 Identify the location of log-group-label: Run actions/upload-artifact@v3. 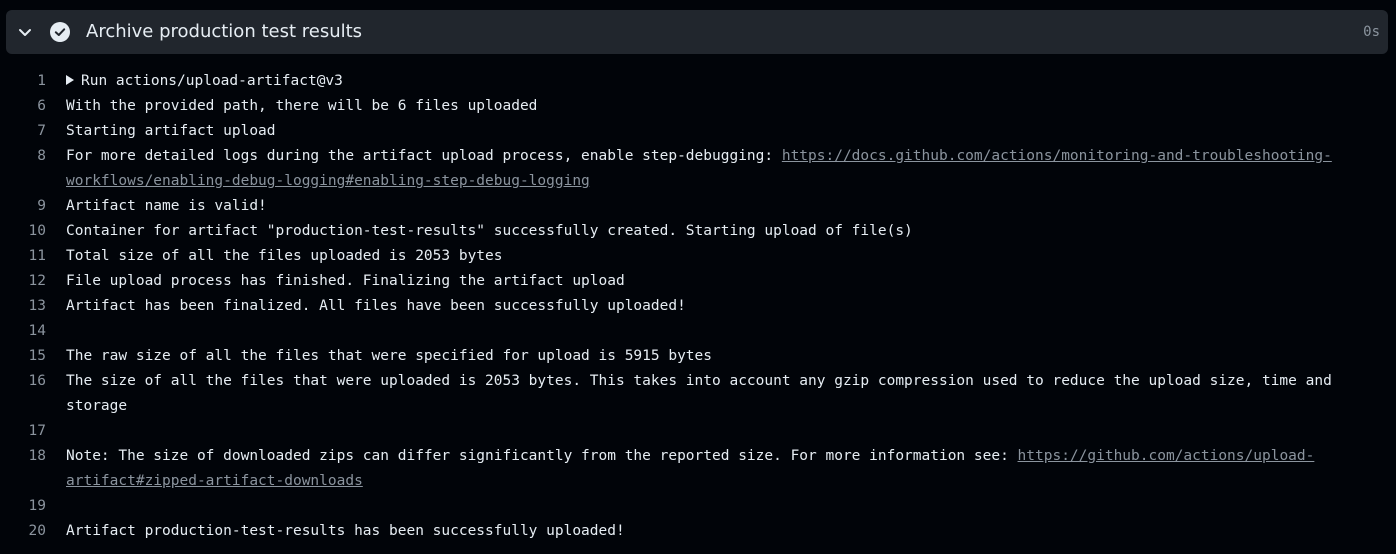
(212, 81).